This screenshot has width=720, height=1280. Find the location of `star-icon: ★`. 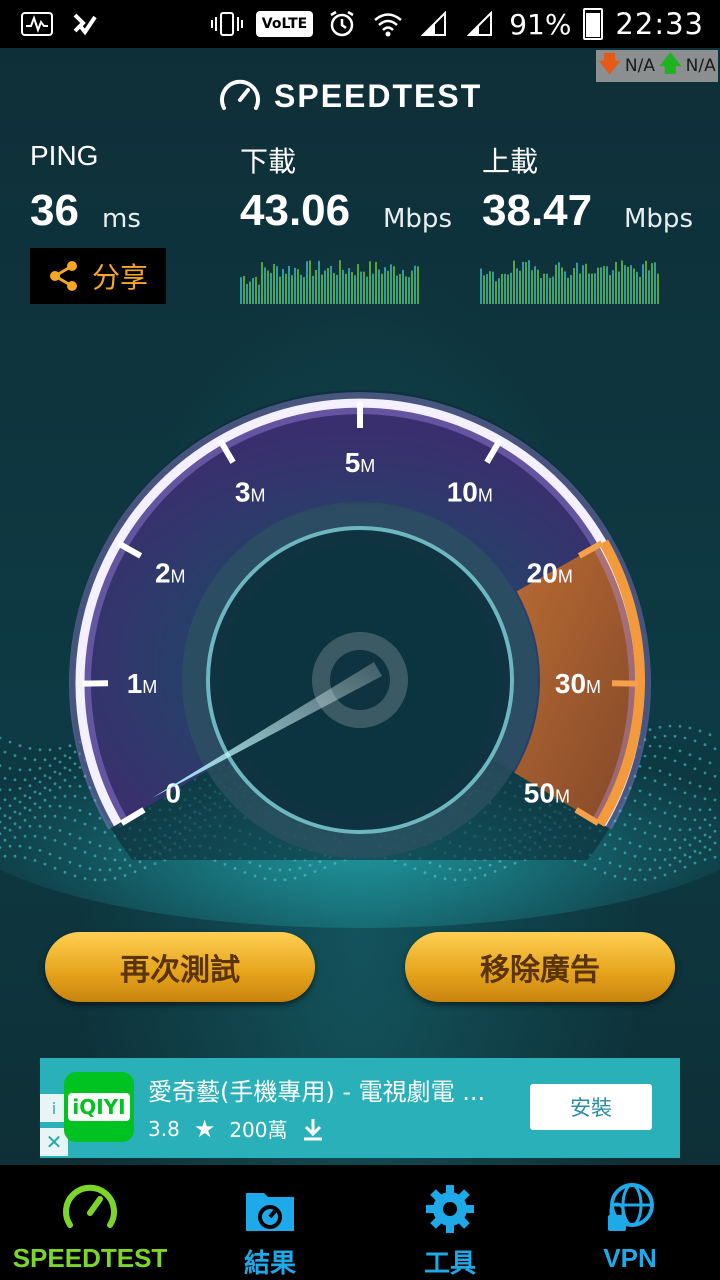

star-icon: ★ is located at coordinates (204, 1128).